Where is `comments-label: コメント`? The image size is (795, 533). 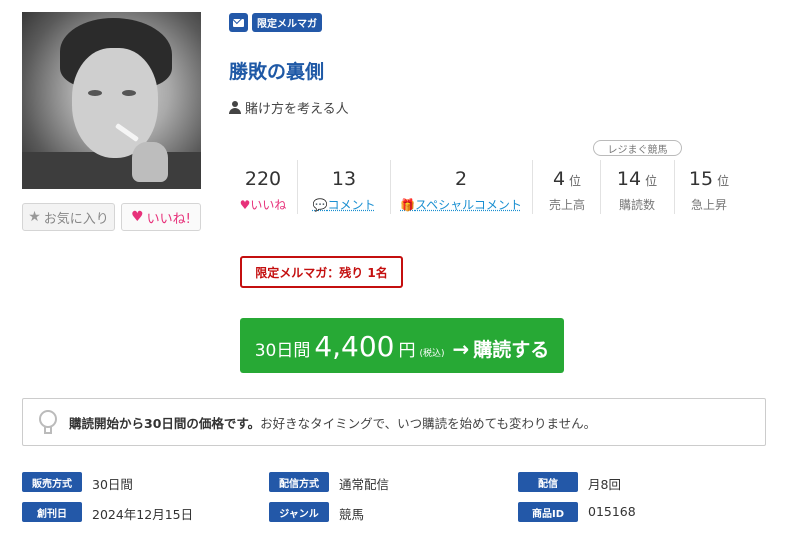 comments-label: コメント is located at coordinates (351, 205).